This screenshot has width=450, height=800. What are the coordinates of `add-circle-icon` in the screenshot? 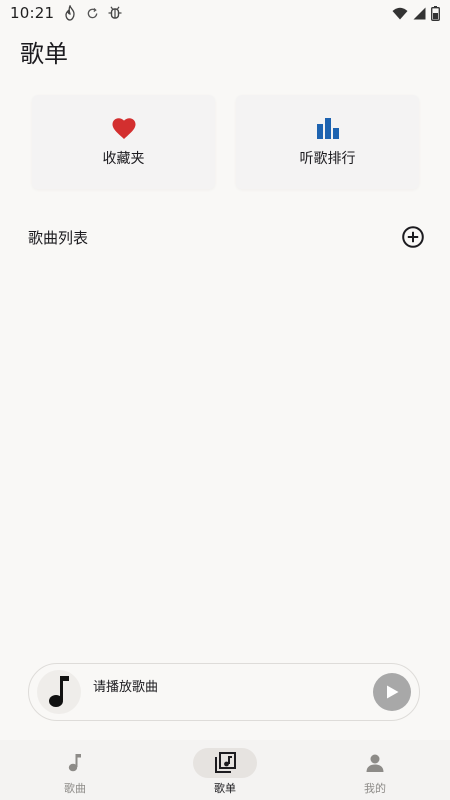 It's located at (413, 237).